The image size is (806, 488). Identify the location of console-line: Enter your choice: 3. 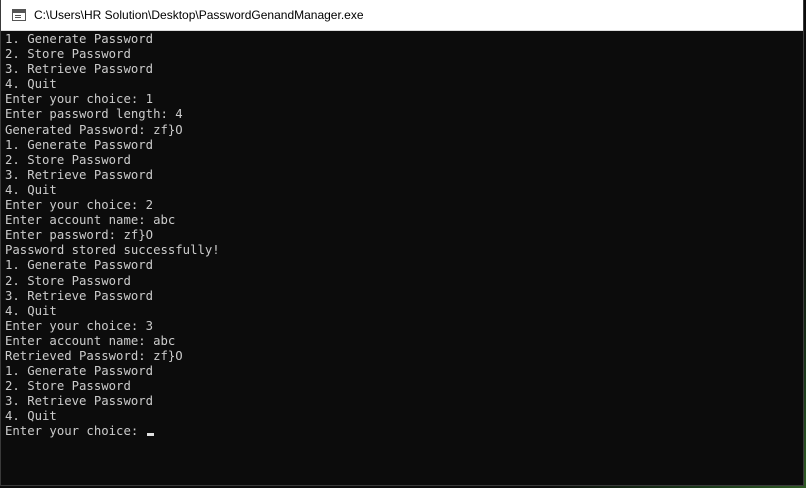
(79, 325).